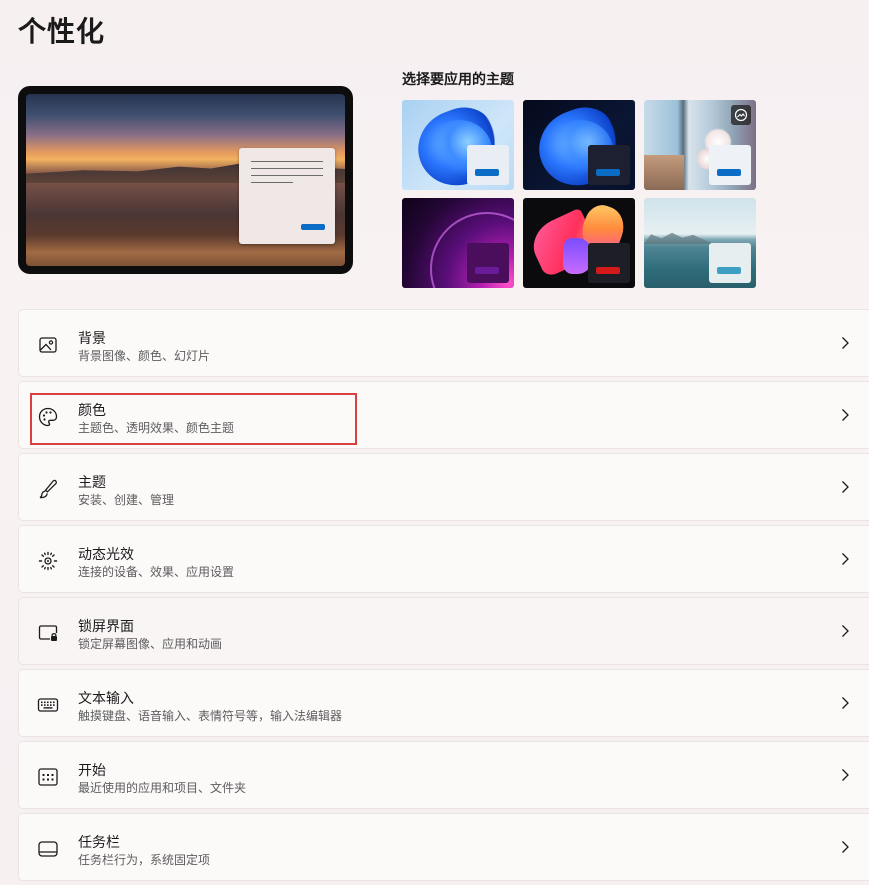  I want to click on image-icon, so click(48, 345).